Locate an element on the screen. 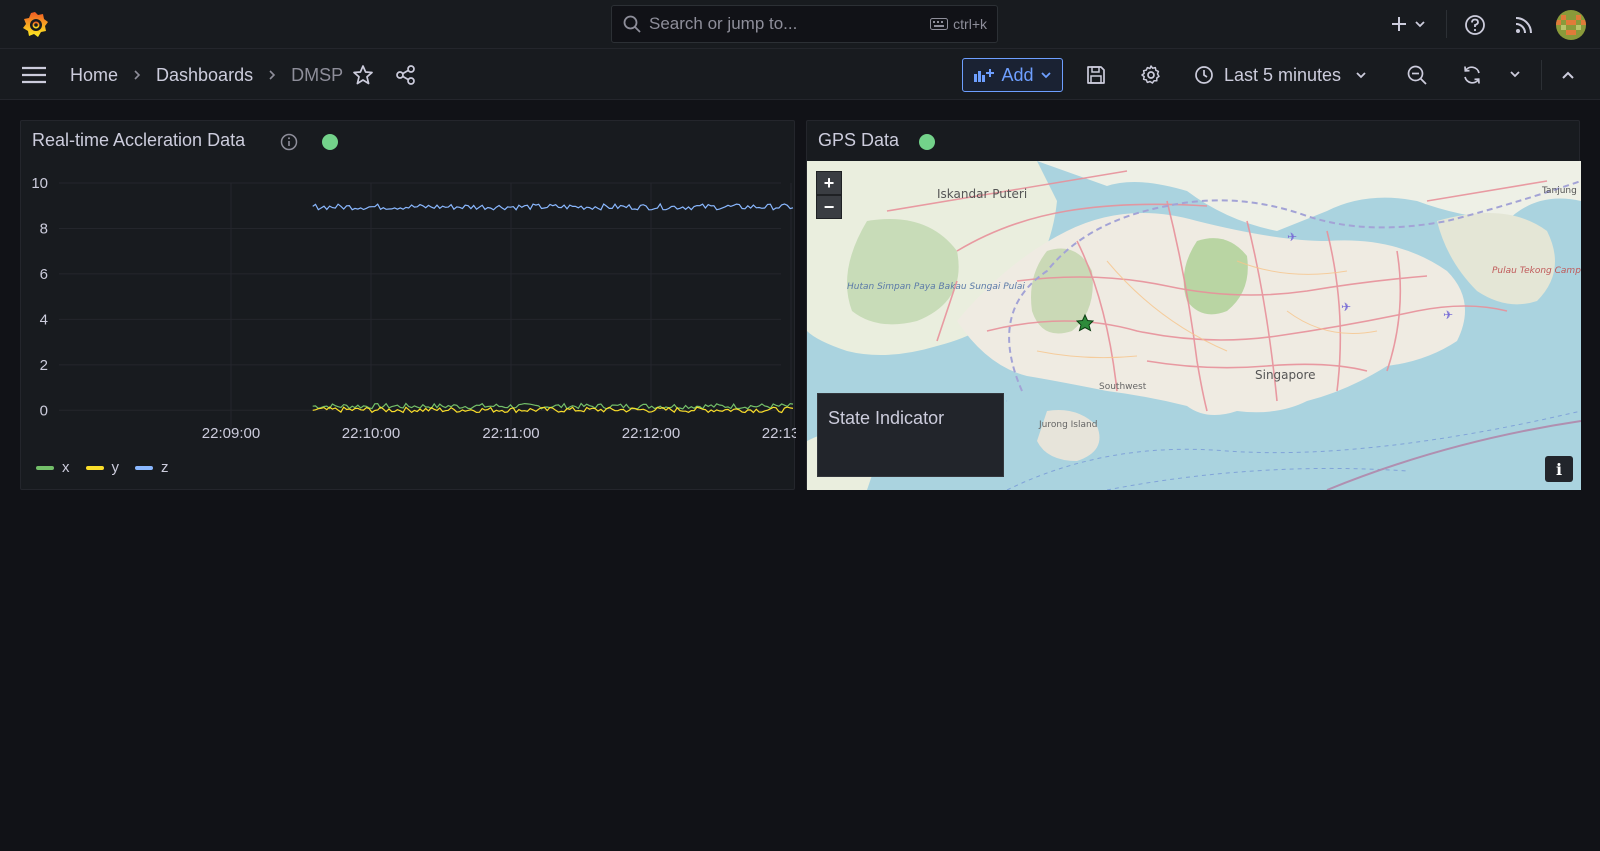 Image resolution: width=1600 pixels, height=851 pixels. time-range-picker: Last 5 minutes is located at coordinates (1280, 75).